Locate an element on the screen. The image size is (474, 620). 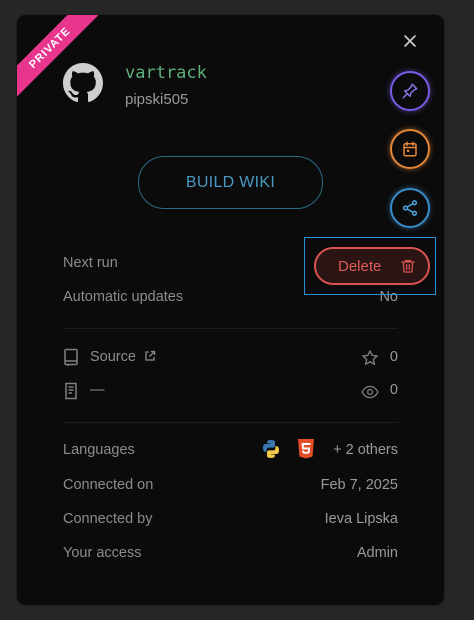
eye-icon is located at coordinates (370, 392).